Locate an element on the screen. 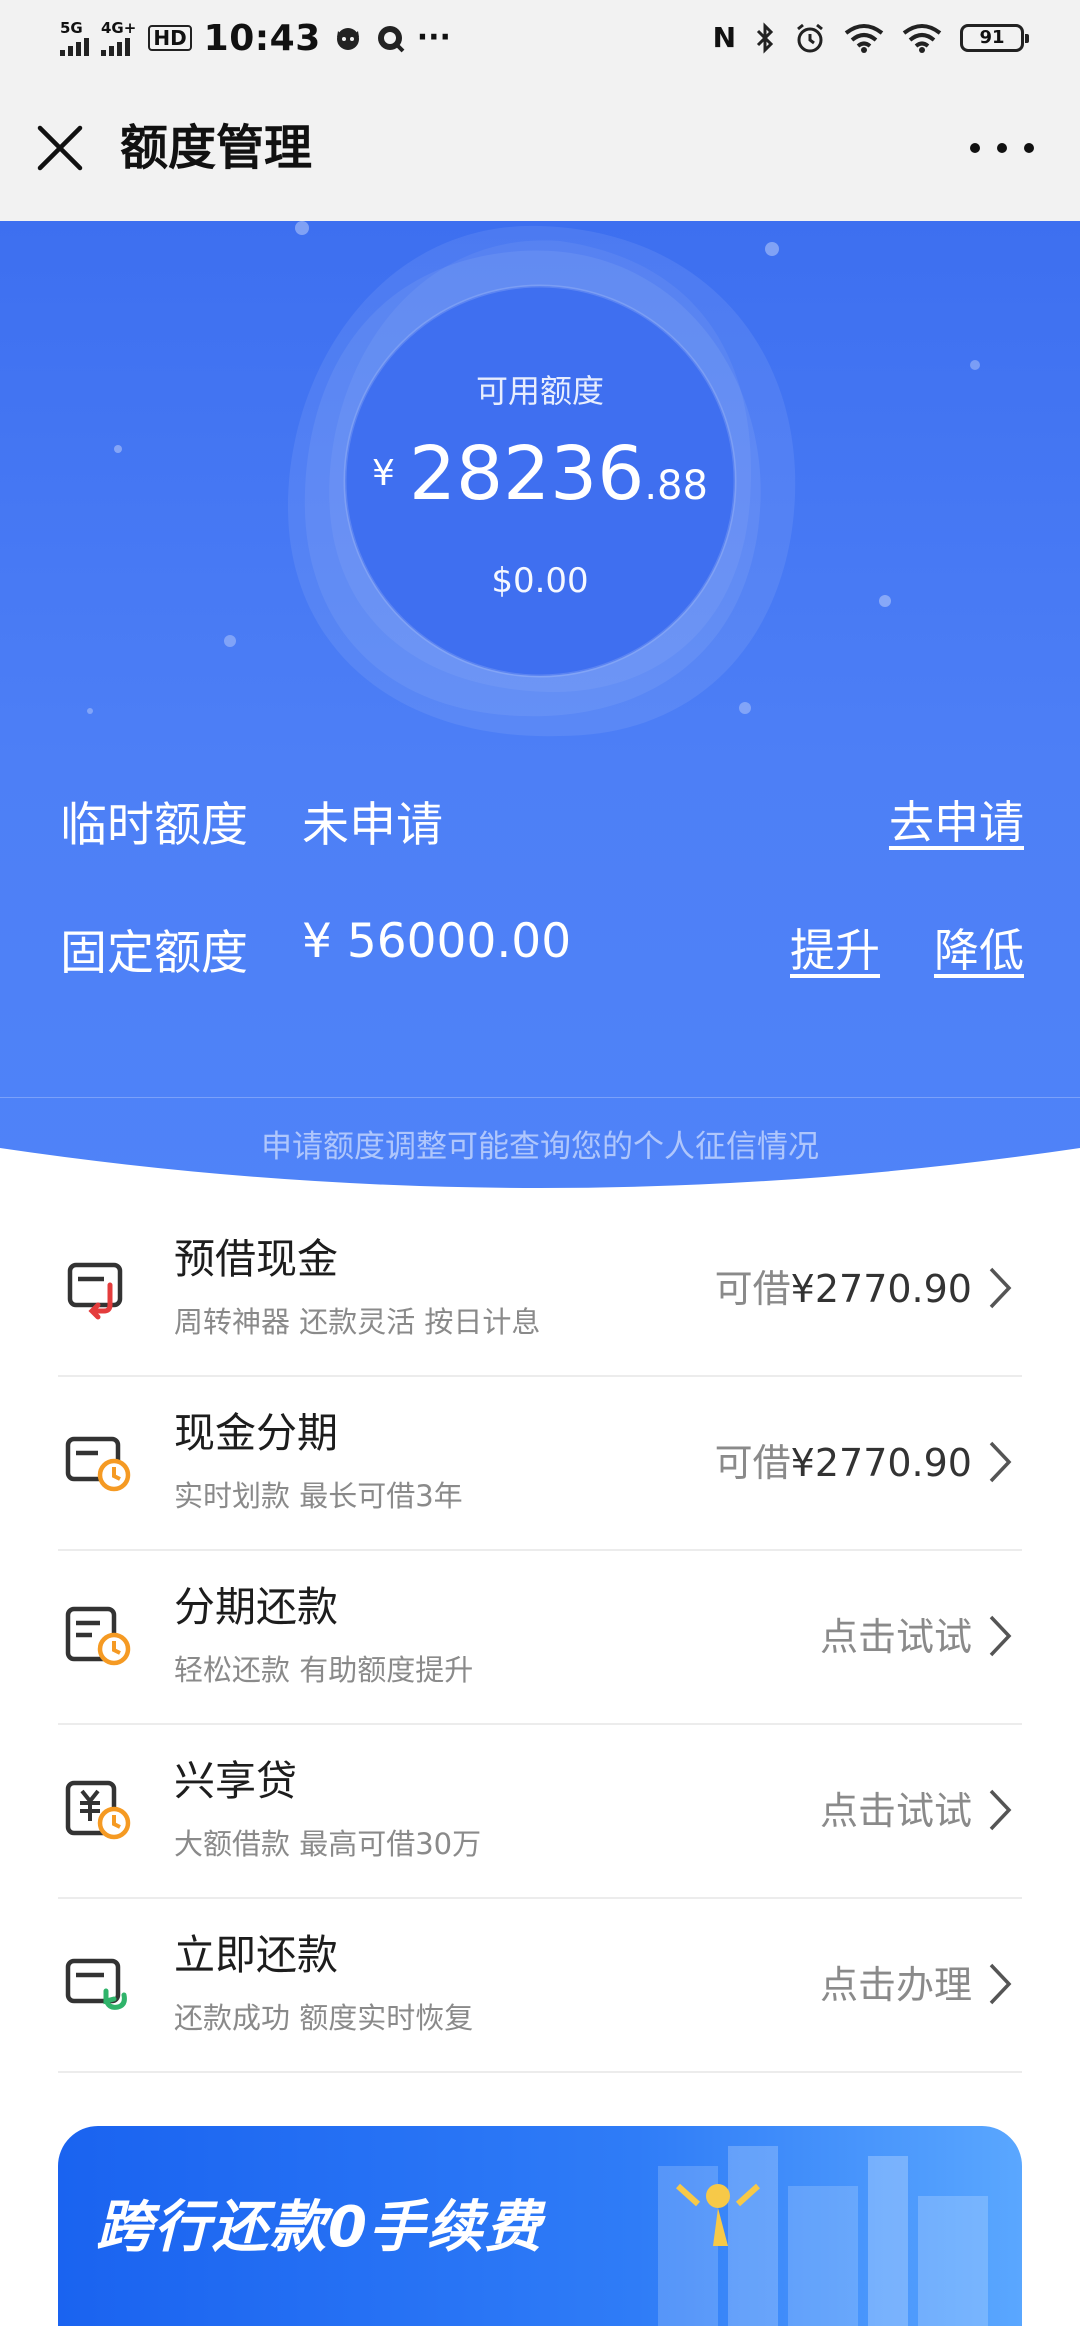  list-item-title: 立即还款 is located at coordinates (256, 1955).